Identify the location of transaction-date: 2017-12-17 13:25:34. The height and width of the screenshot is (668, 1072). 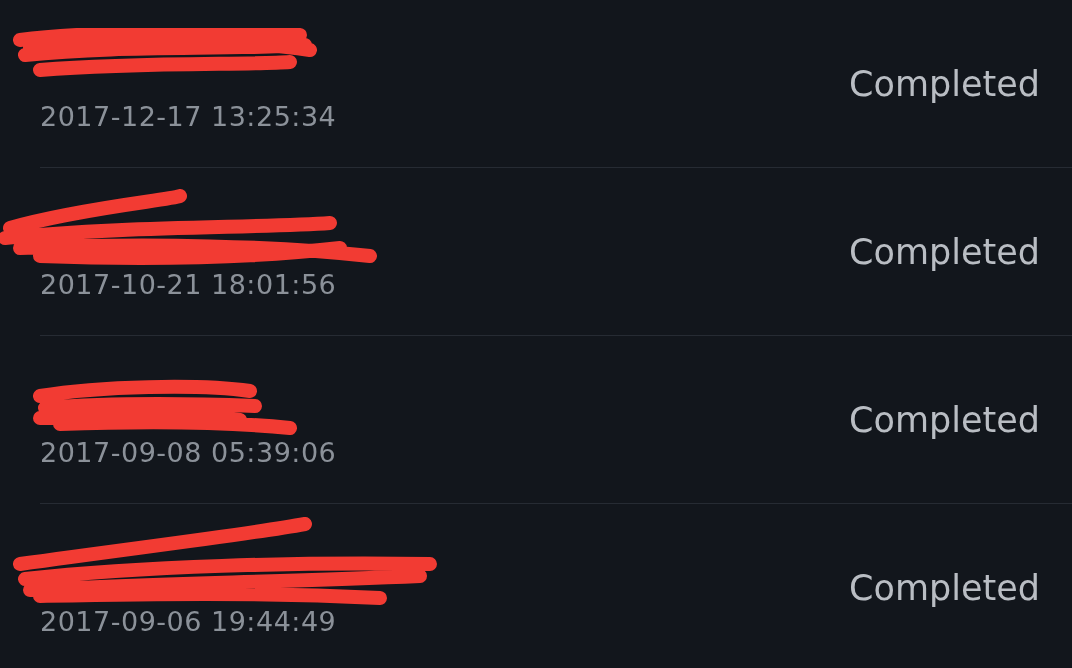
(188, 116).